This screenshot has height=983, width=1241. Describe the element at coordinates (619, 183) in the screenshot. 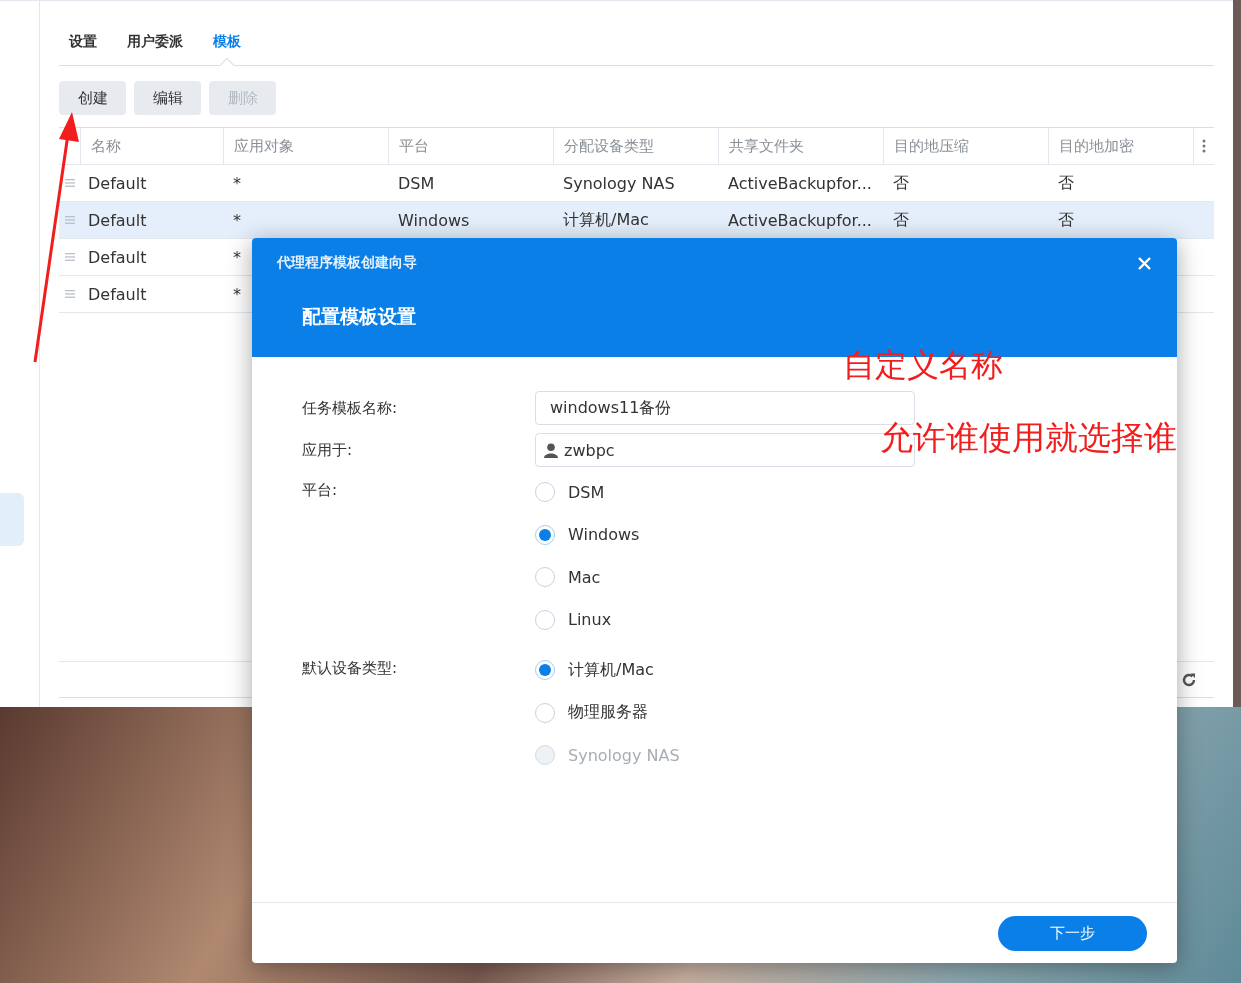

I see `table-cell: Synology NAS` at that location.